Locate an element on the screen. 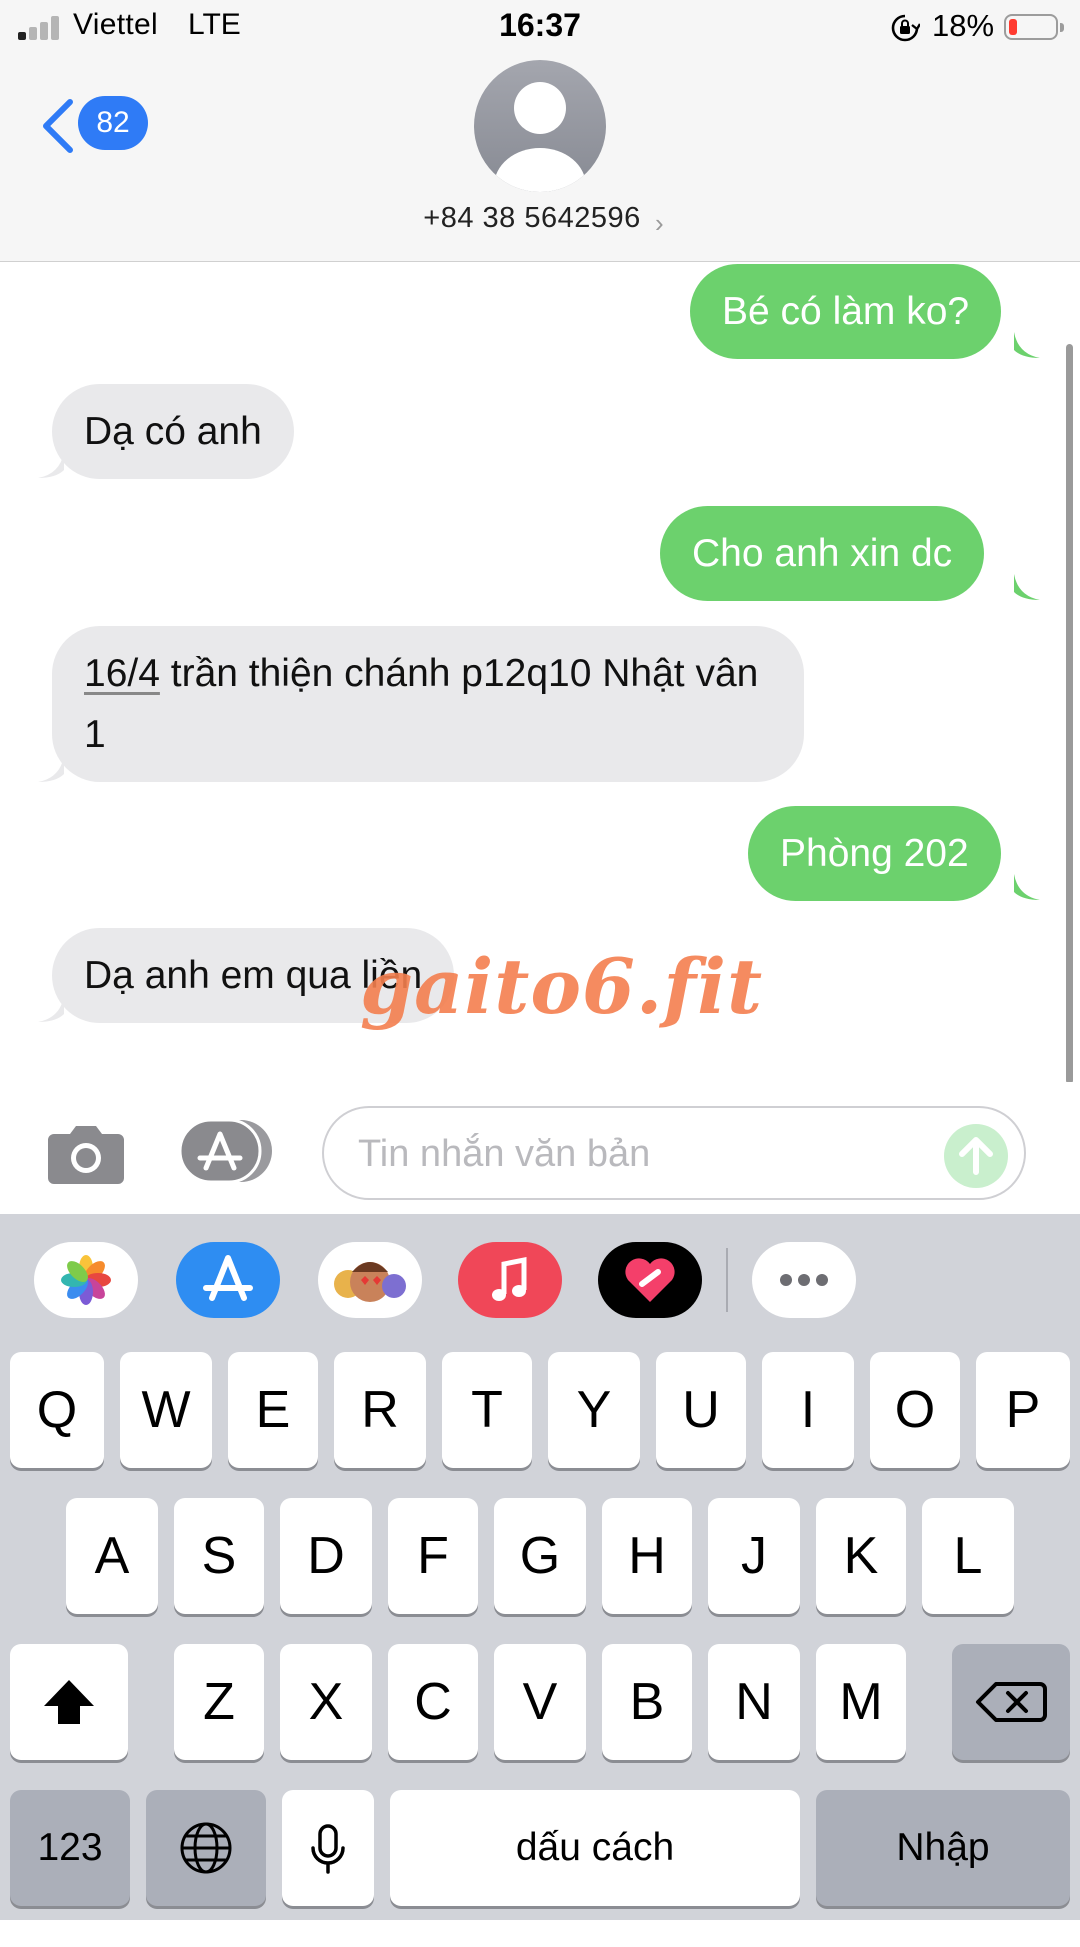  send-button is located at coordinates (976, 1156).